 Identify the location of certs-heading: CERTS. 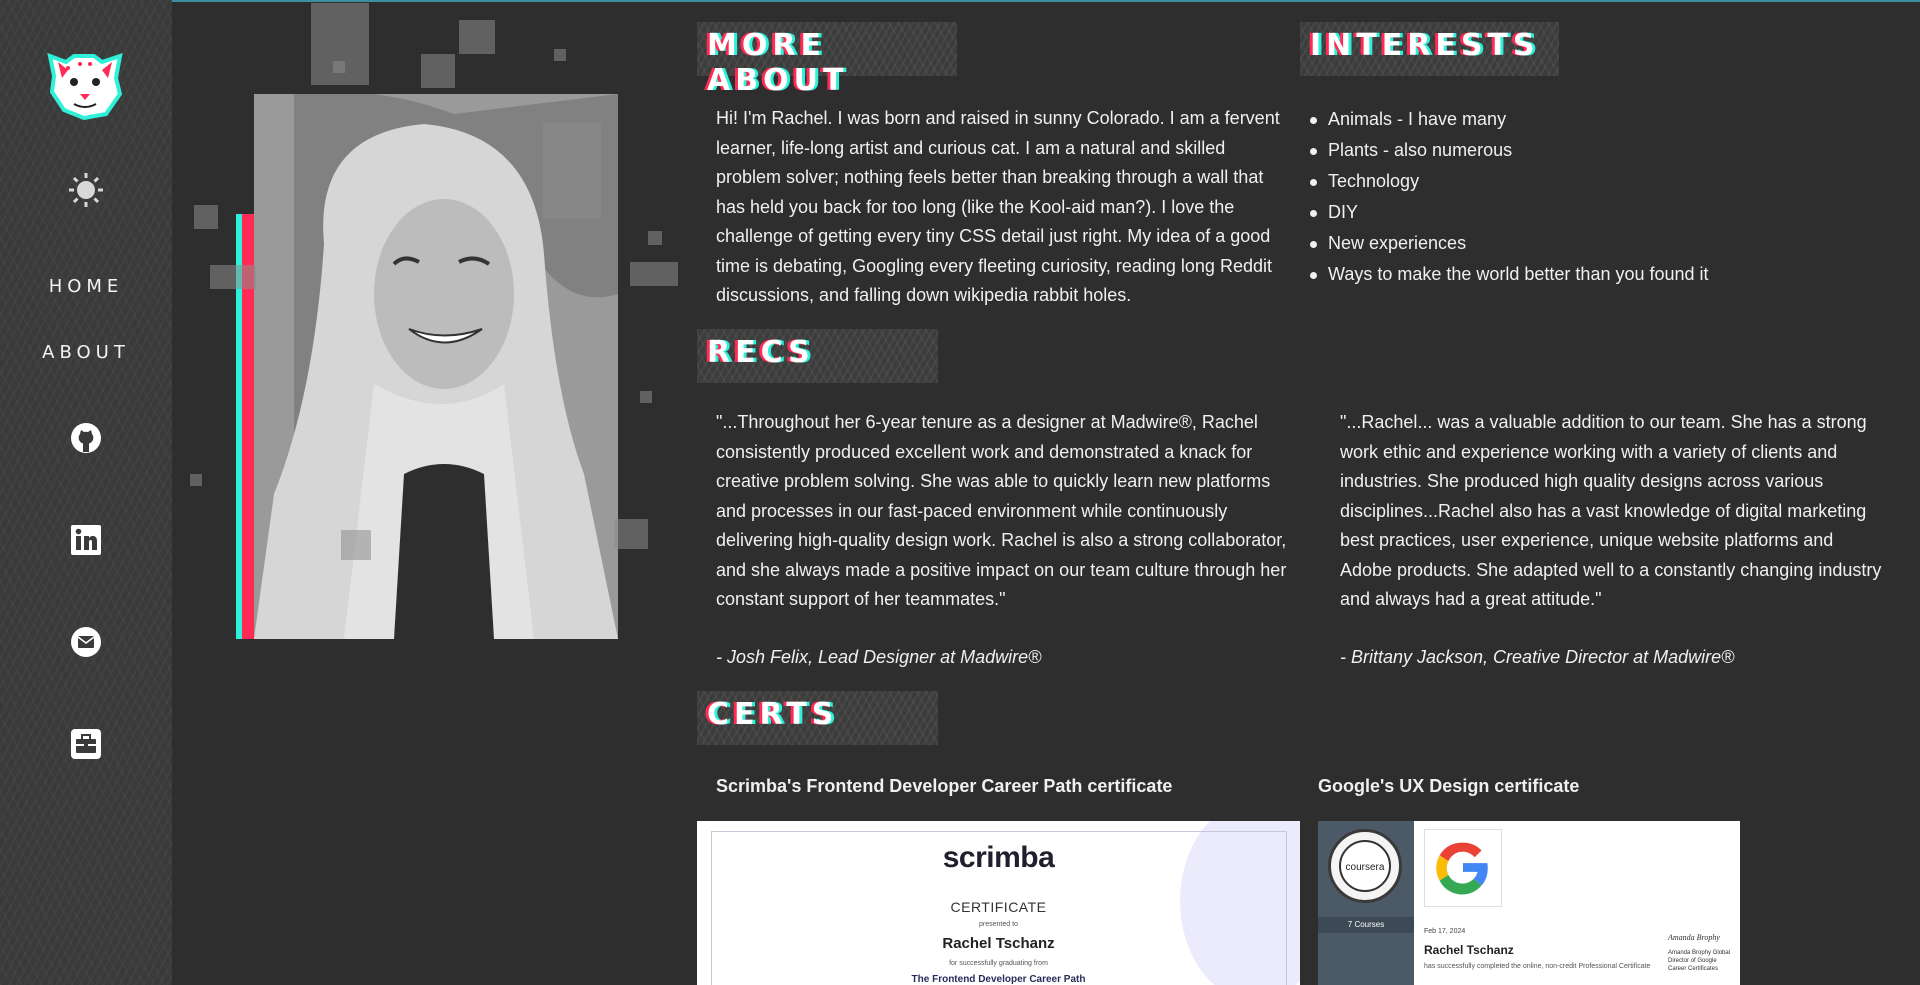
(773, 714).